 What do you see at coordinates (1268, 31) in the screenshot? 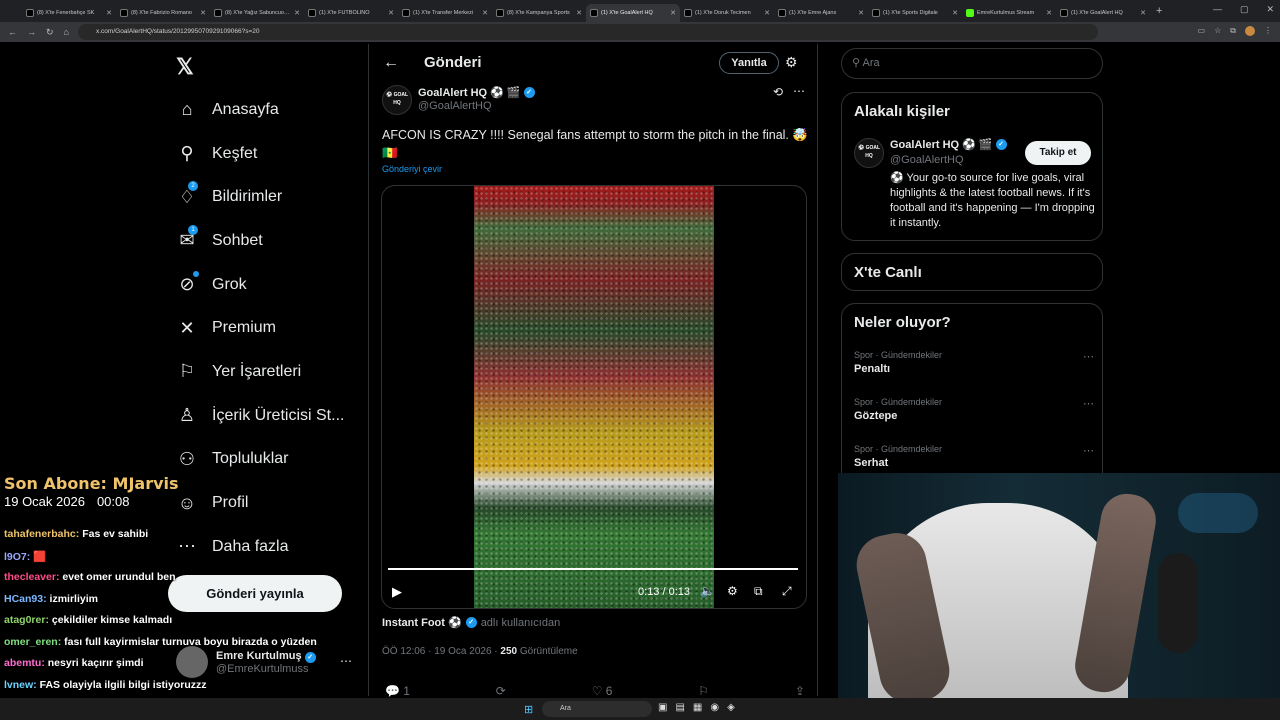
I see `menu-icon: ⋮` at bounding box center [1268, 31].